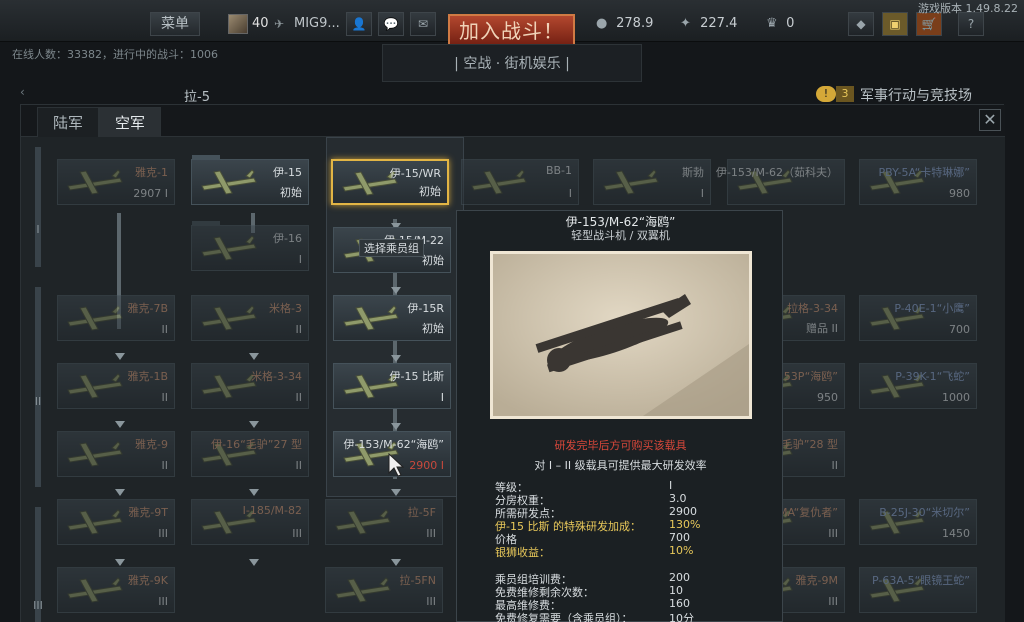 Image resolution: width=1024 pixels, height=622 pixels. What do you see at coordinates (285, 308) in the screenshot?
I see `vehicle-name: 米格-3` at bounding box center [285, 308].